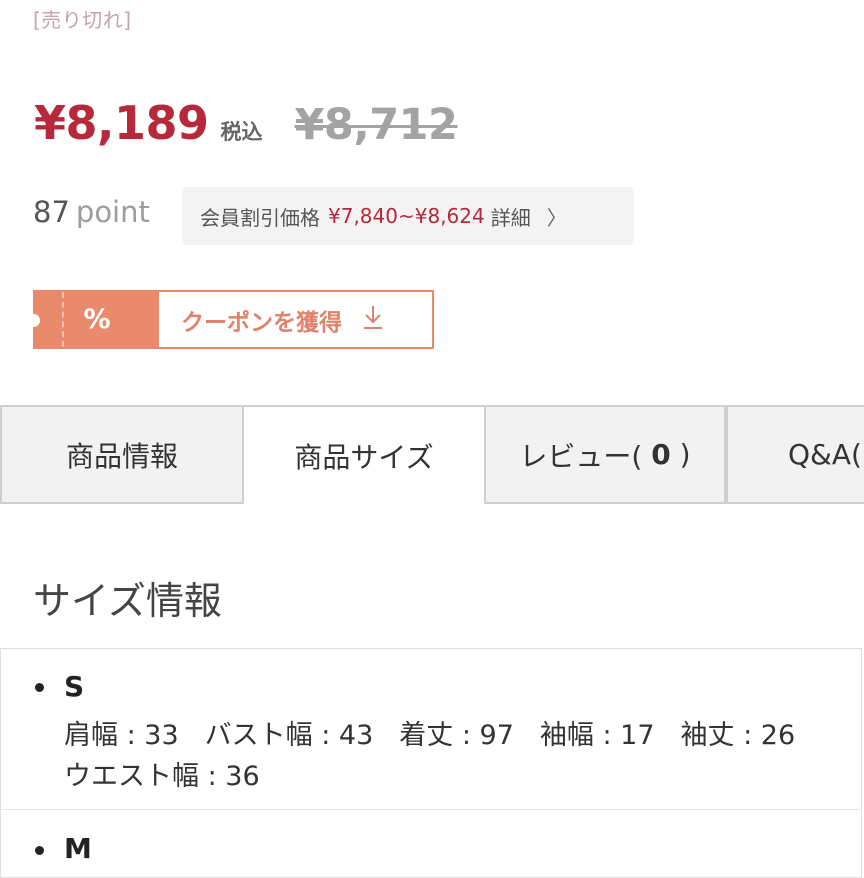 Image resolution: width=864 pixels, height=878 pixels. What do you see at coordinates (738, 735) in the screenshot?
I see `measurement-sleeve-length: 袖丈 : 26` at bounding box center [738, 735].